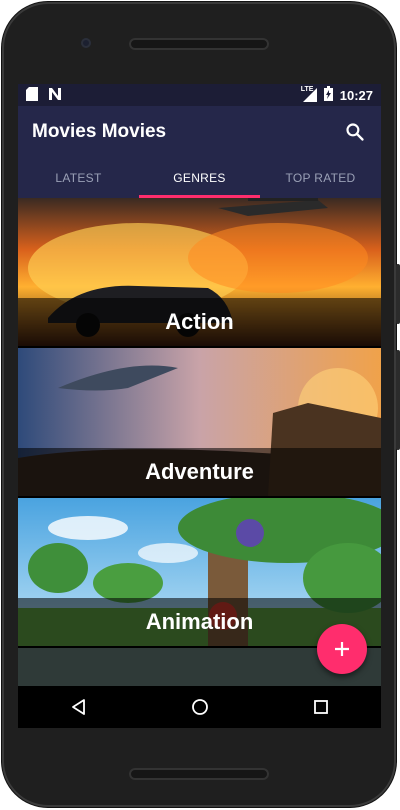  Describe the element at coordinates (199, 44) in the screenshot. I see `top-speaker` at that location.